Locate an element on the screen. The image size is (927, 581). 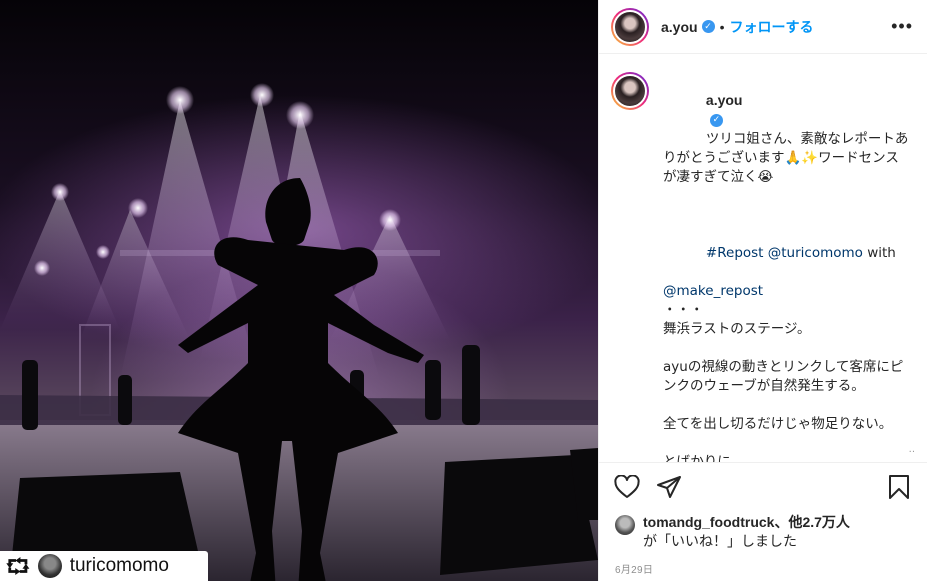
heart-icon is located at coordinates (627, 486).